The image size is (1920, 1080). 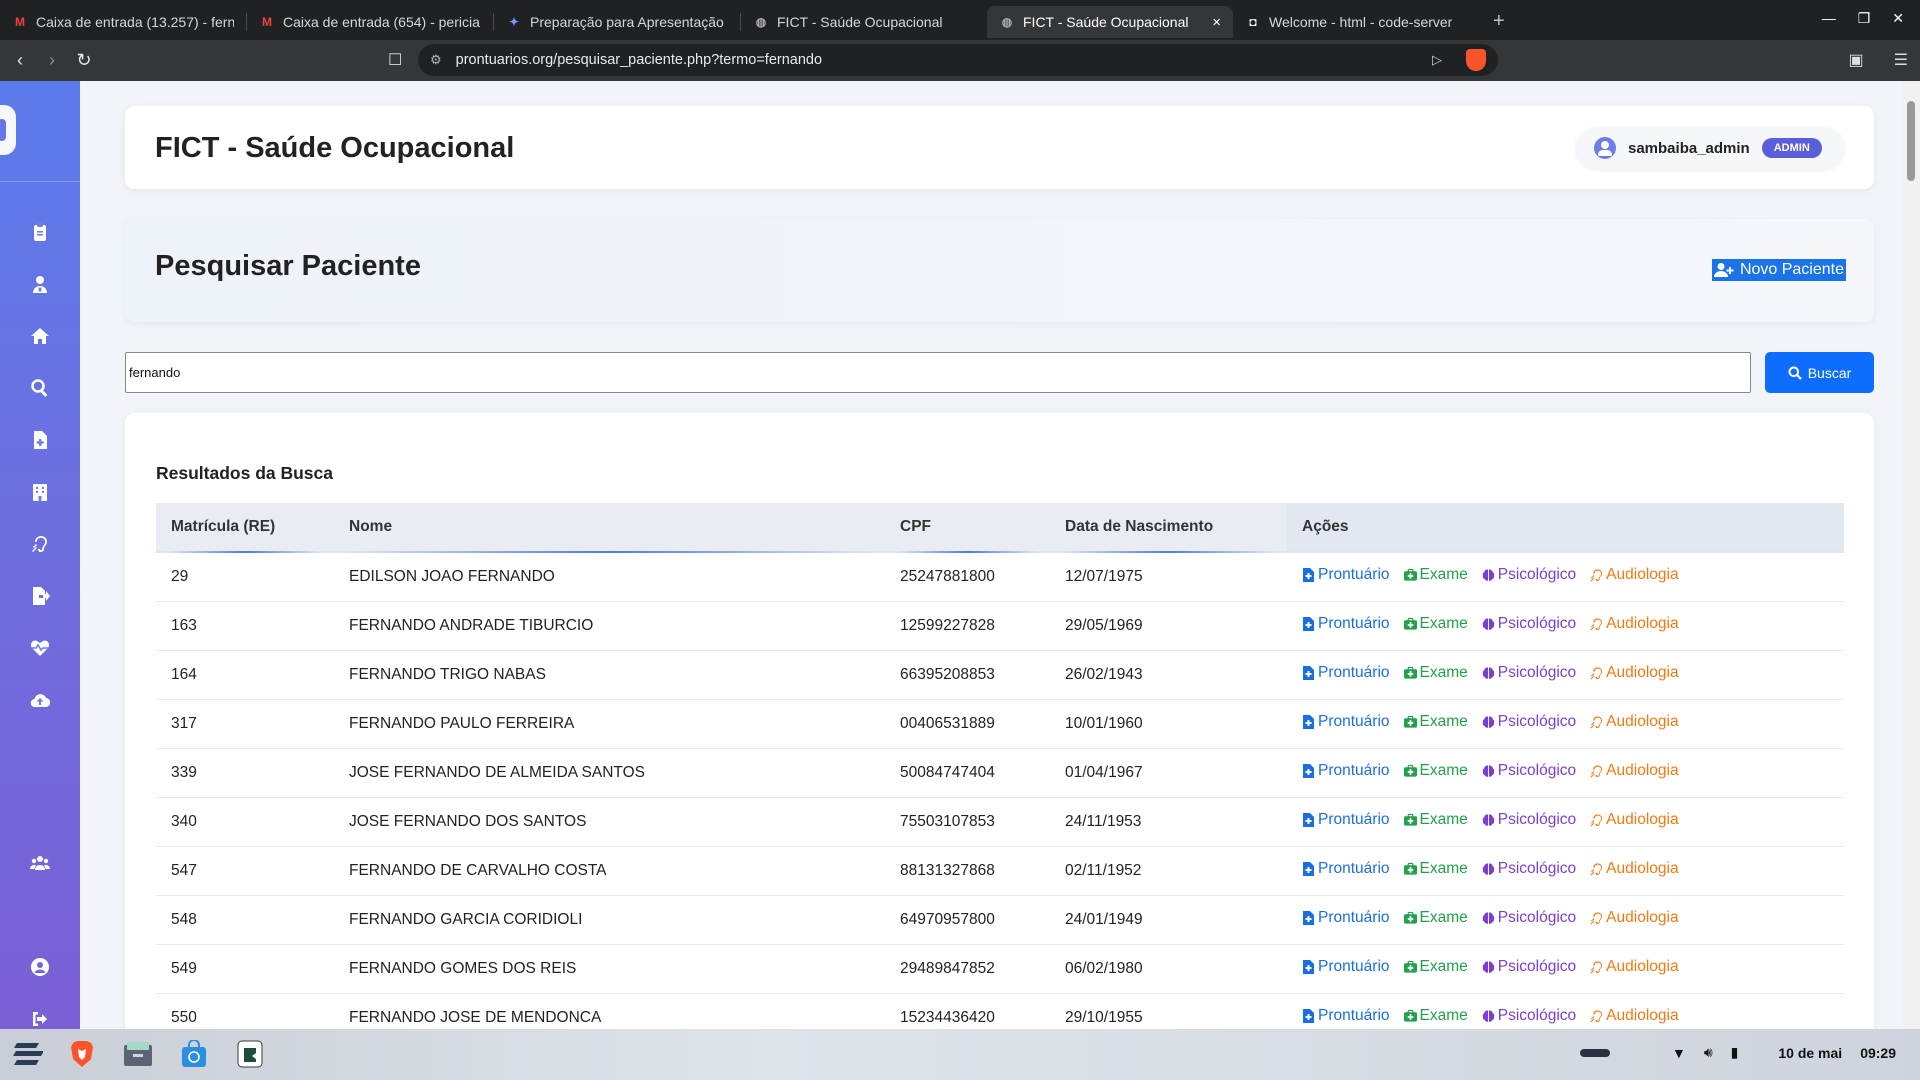 What do you see at coordinates (1499, 21) in the screenshot?
I see `new-tab-button: +` at bounding box center [1499, 21].